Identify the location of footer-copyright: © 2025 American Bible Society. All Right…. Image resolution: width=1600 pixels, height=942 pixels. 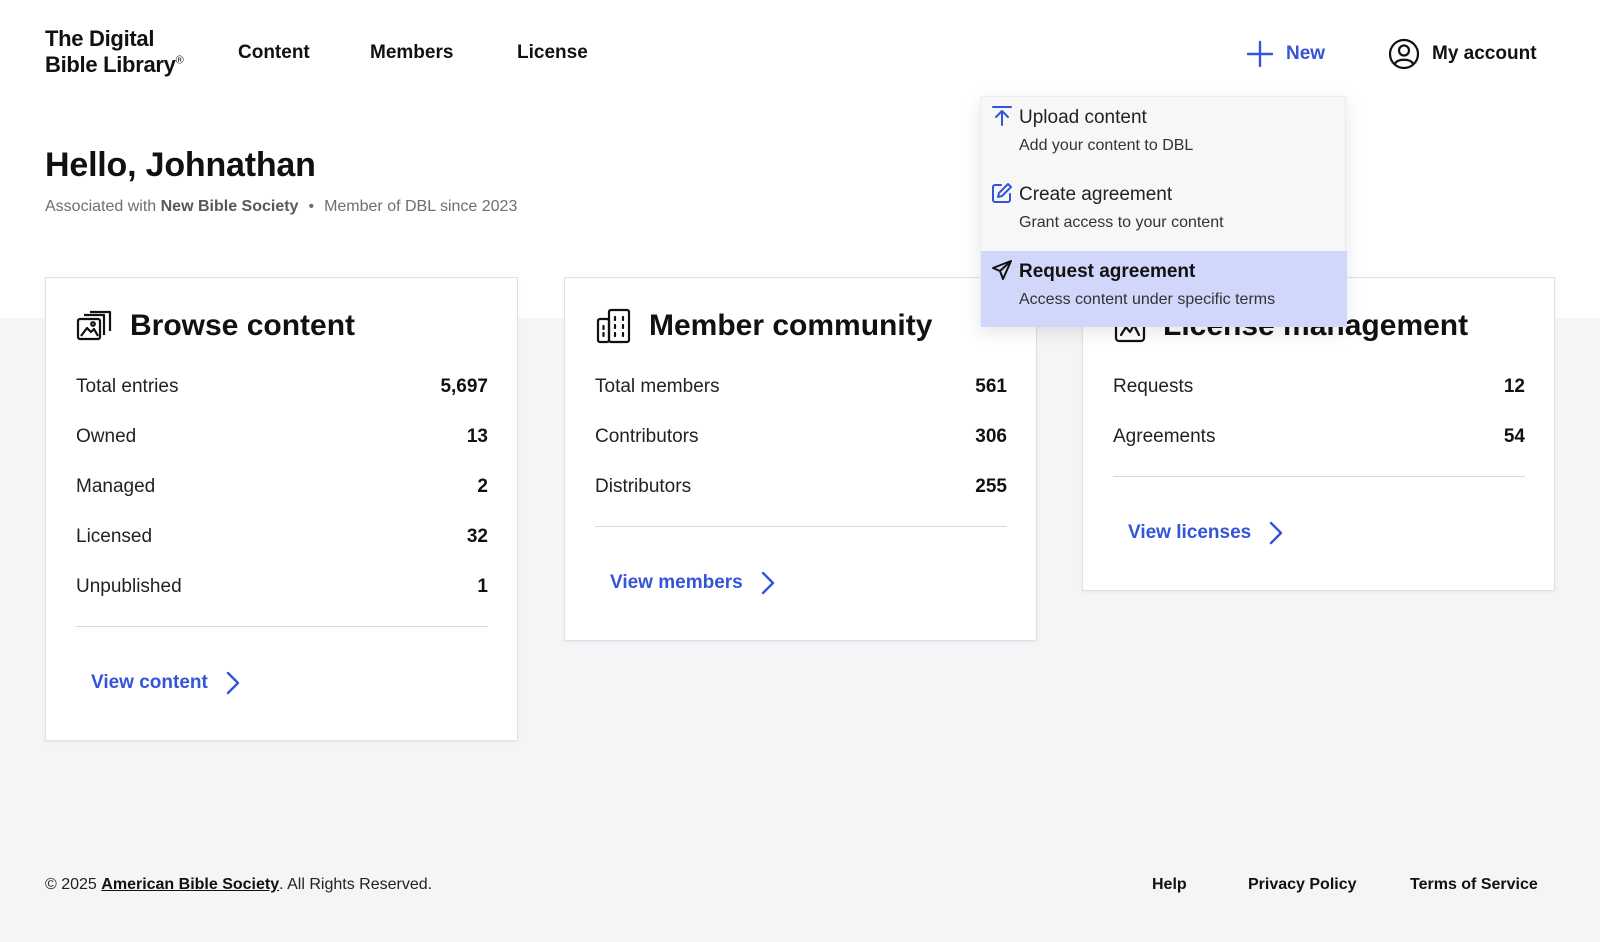
(238, 885).